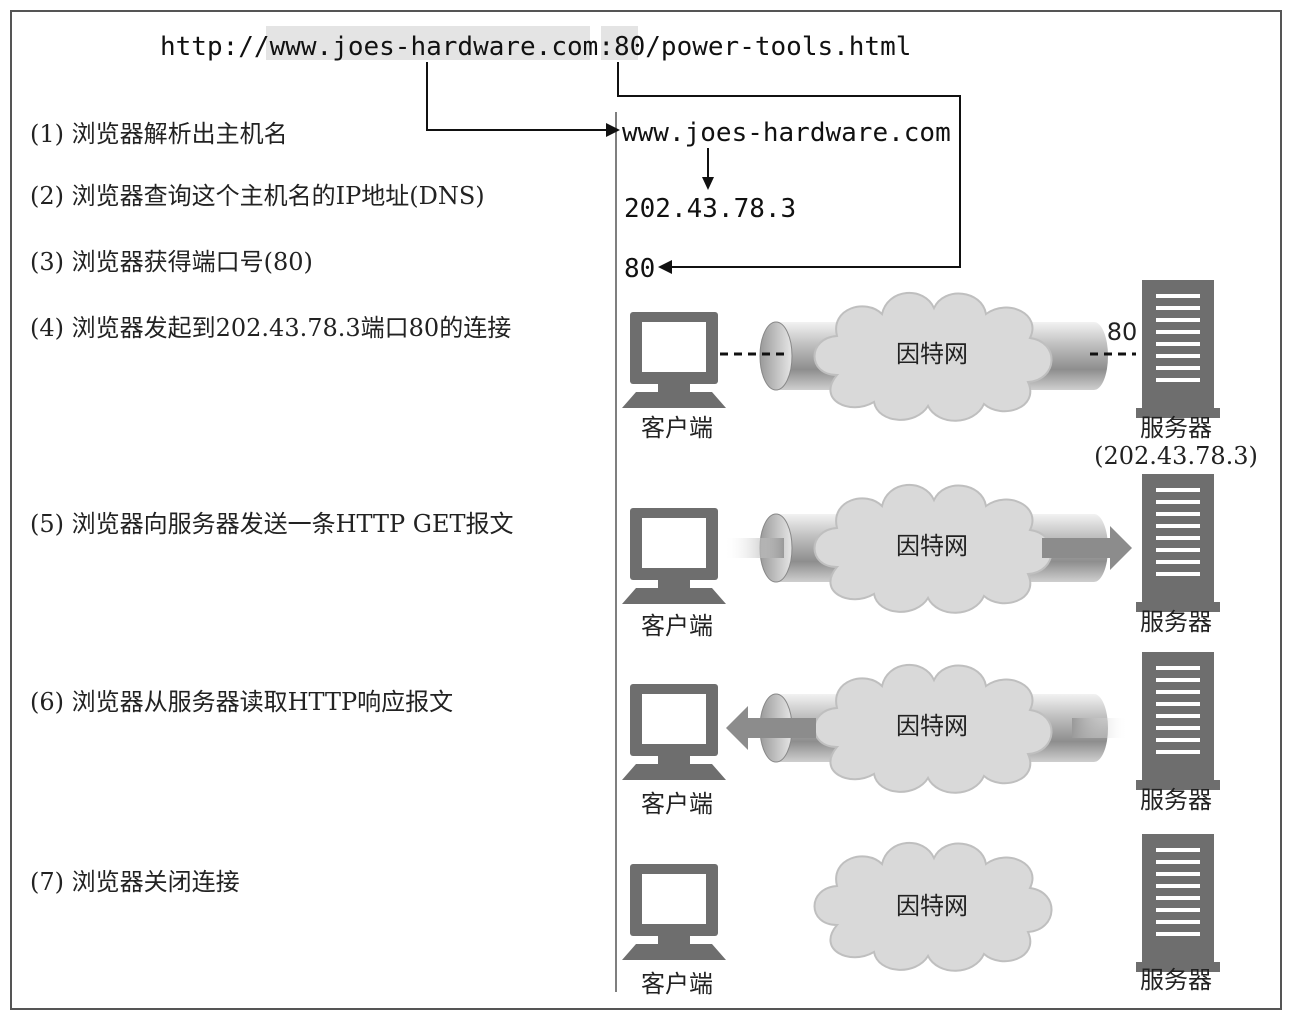 The height and width of the screenshot is (1022, 1298). What do you see at coordinates (1122, 332) in the screenshot?
I see `server-port-label: 80` at bounding box center [1122, 332].